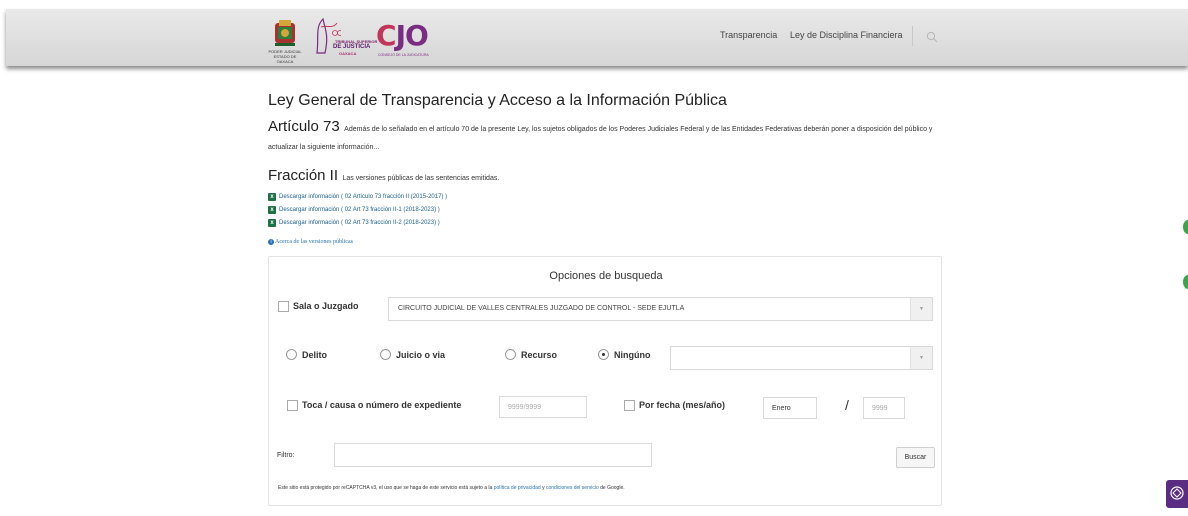 The image size is (1188, 516). Describe the element at coordinates (291, 354) in the screenshot. I see `radio-delito` at that location.